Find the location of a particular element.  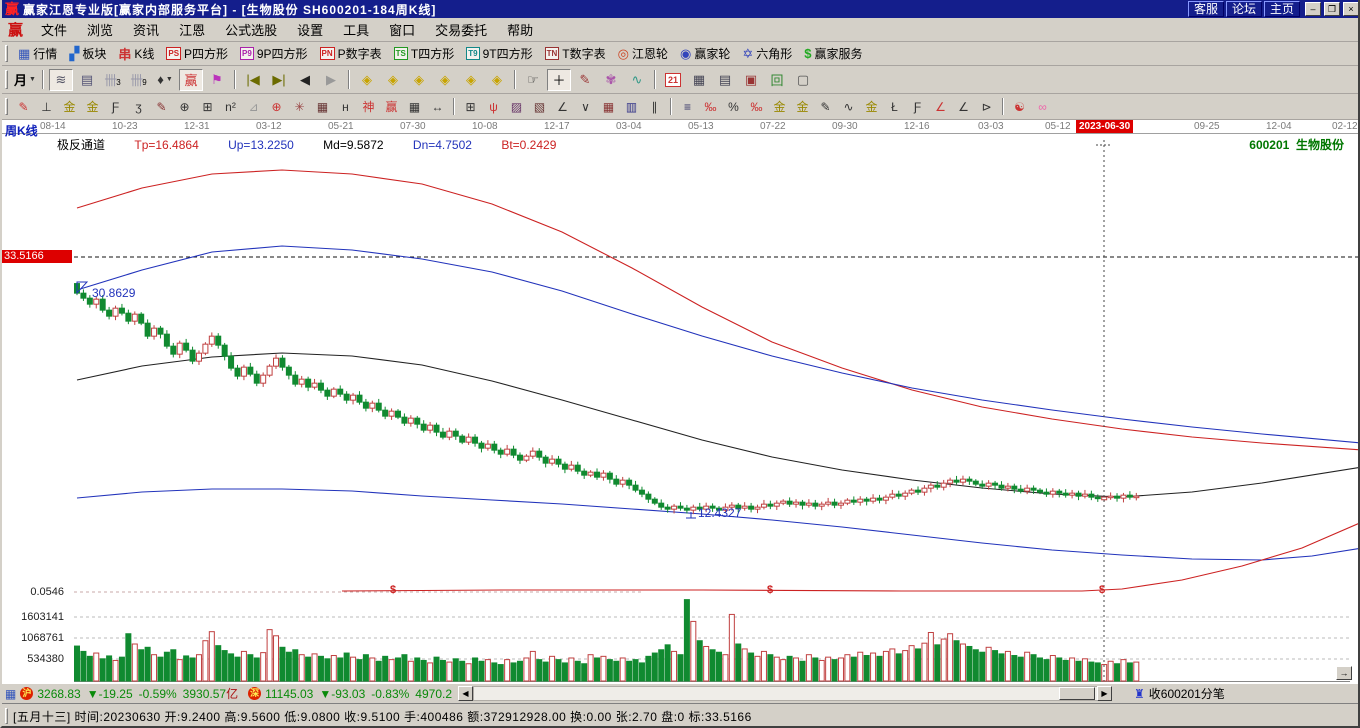

color-chart-icon: ⚑ is located at coordinates (217, 80).